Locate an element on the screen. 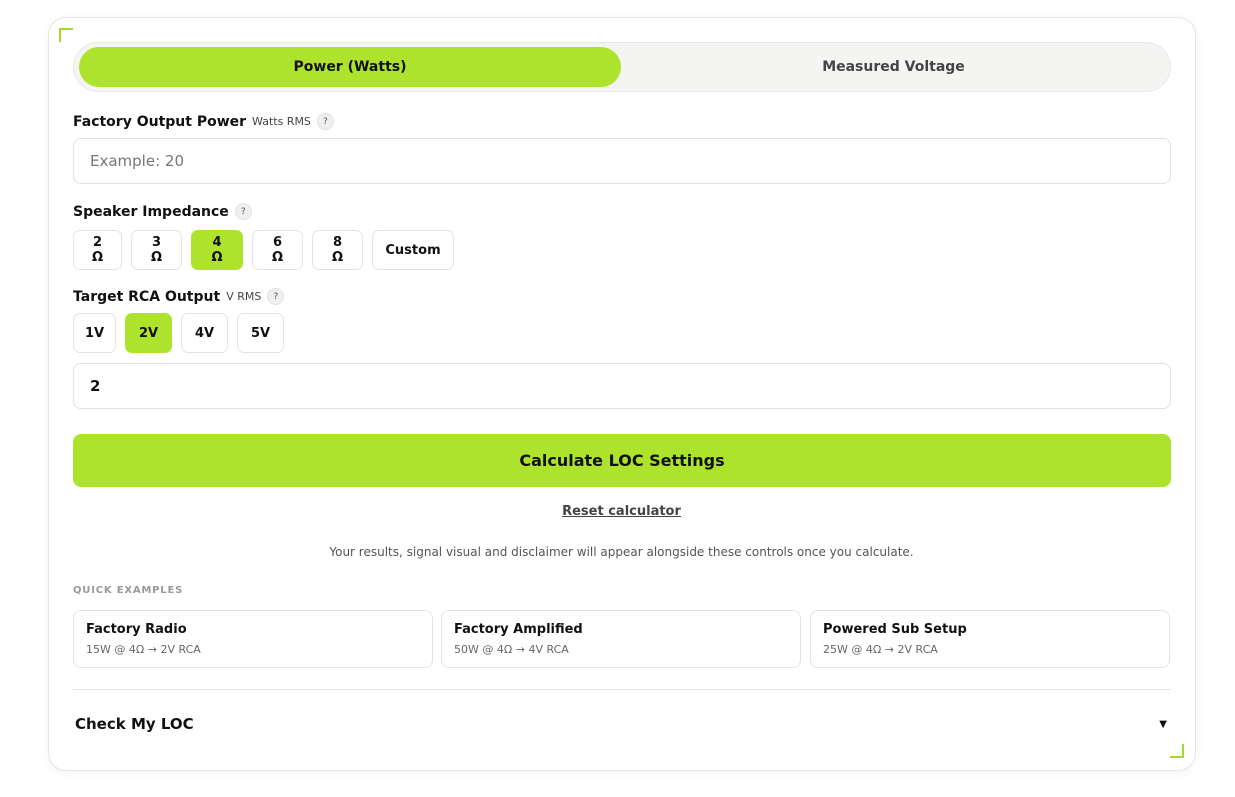 This screenshot has height=797, width=1235. factory-power-label: Factory Output Power is located at coordinates (160, 121).